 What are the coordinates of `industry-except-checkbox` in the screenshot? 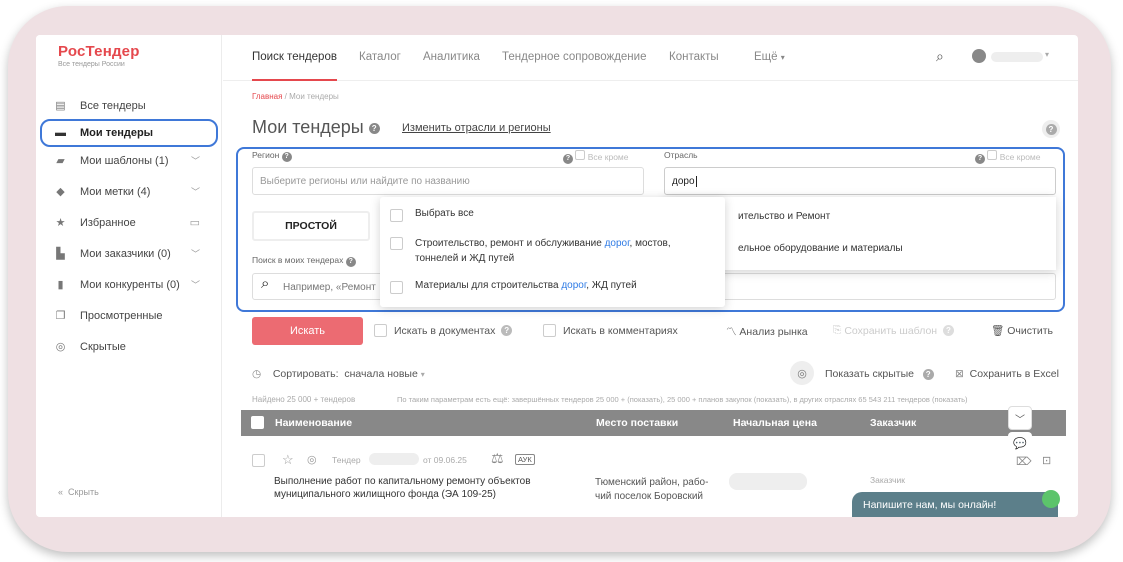 It's located at (992, 155).